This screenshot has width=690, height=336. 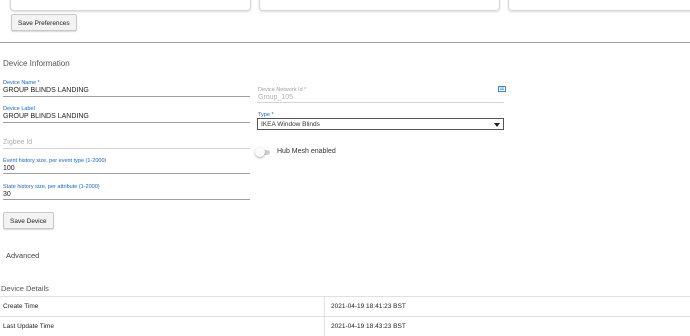 What do you see at coordinates (290, 124) in the screenshot?
I see `type-select-value: IKEA Window Blinds` at bounding box center [290, 124].